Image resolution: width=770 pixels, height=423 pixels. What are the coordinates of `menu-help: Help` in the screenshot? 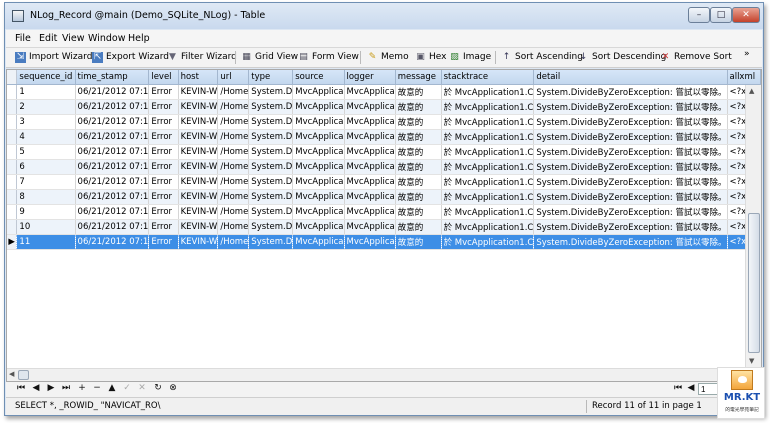 It's located at (139, 38).